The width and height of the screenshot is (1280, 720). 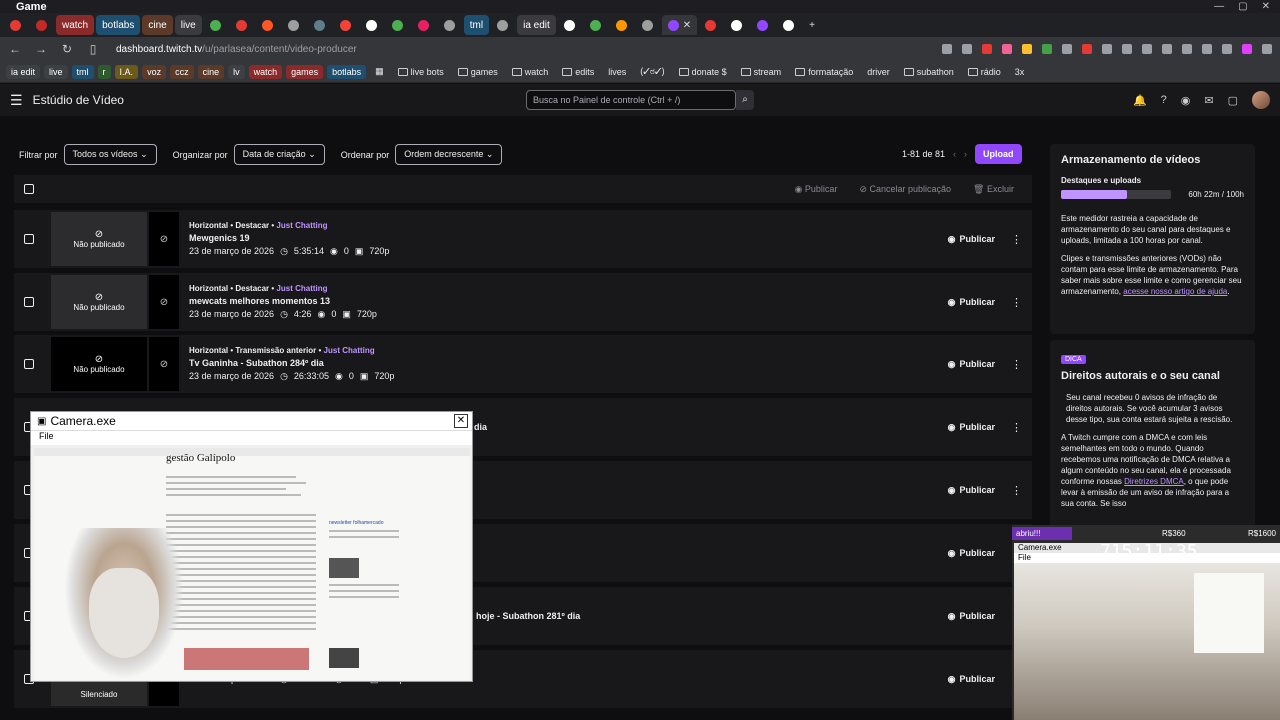 I want to click on notifications-icon: 🔔, so click(x=1140, y=100).